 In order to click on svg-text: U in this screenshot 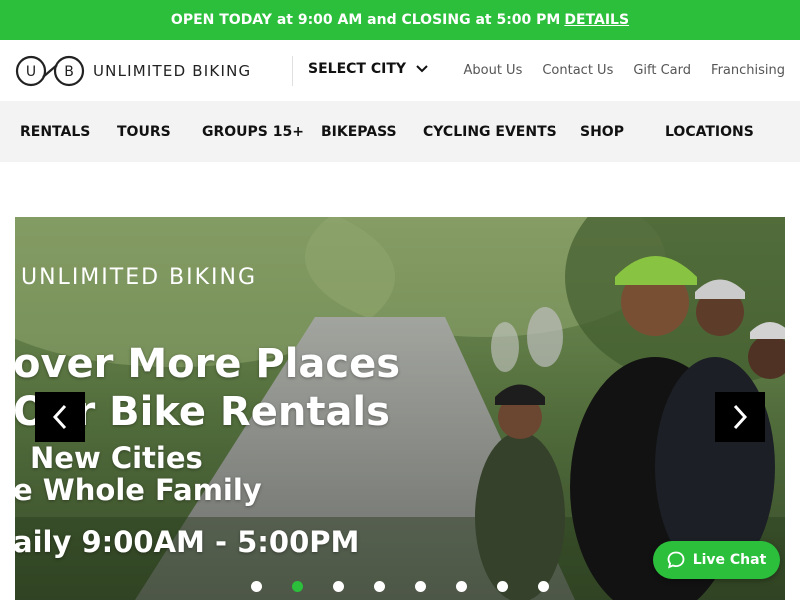, I will do `click(31, 72)`.